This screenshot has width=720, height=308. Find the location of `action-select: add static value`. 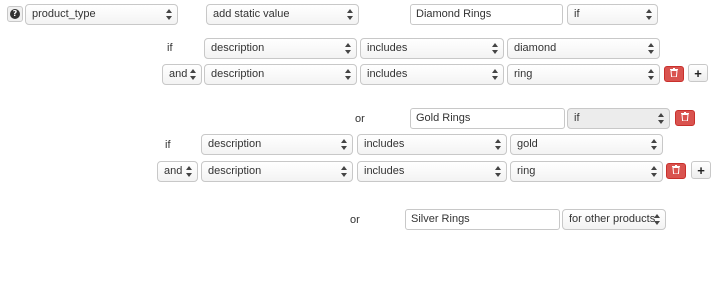

action-select: add static value is located at coordinates (282, 14).